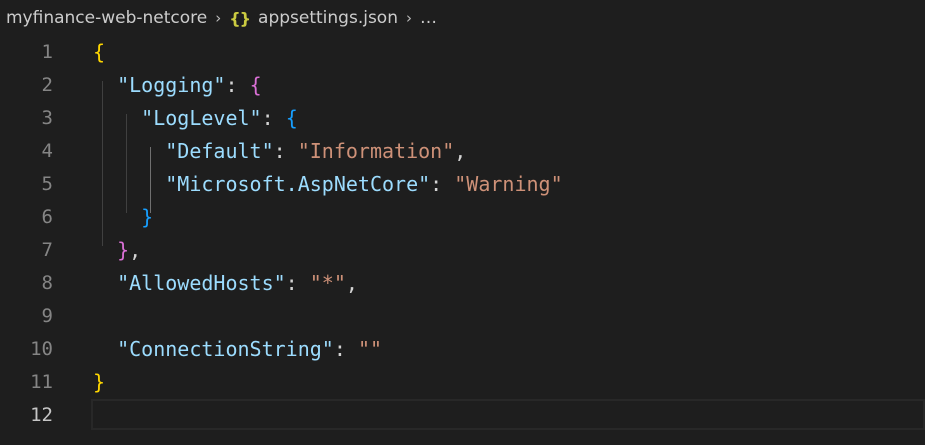 This screenshot has width=925, height=445. What do you see at coordinates (201, 283) in the screenshot?
I see `code-token: "AllowedHosts"` at bounding box center [201, 283].